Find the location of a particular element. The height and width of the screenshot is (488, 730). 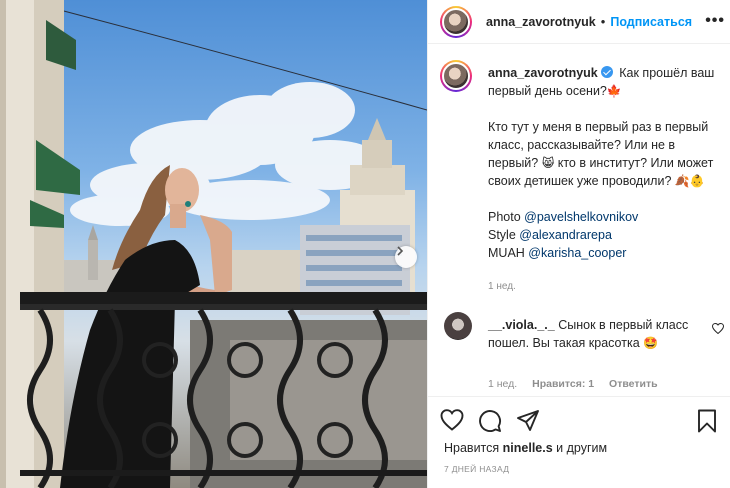

post-date: 7 ДНЕЙ НАЗАД is located at coordinates (476, 469).